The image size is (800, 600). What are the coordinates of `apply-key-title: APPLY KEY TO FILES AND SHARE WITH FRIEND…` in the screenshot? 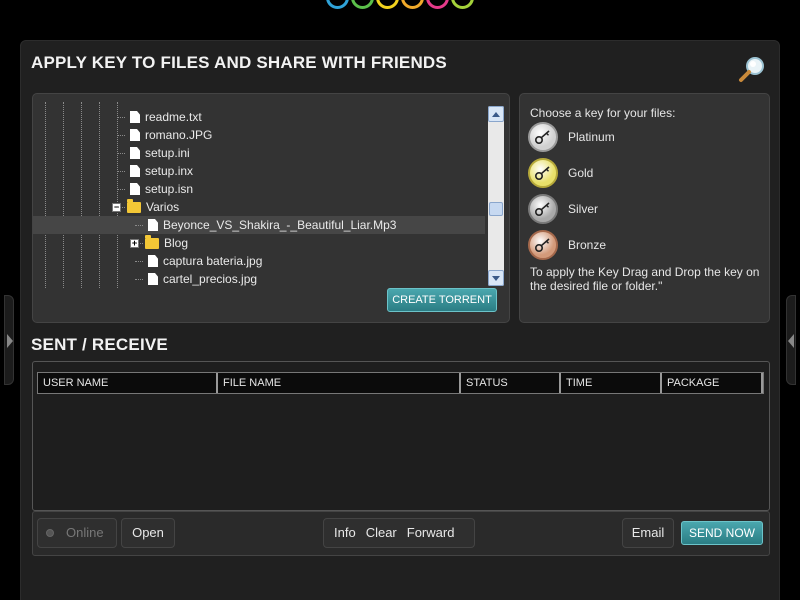 It's located at (239, 62).